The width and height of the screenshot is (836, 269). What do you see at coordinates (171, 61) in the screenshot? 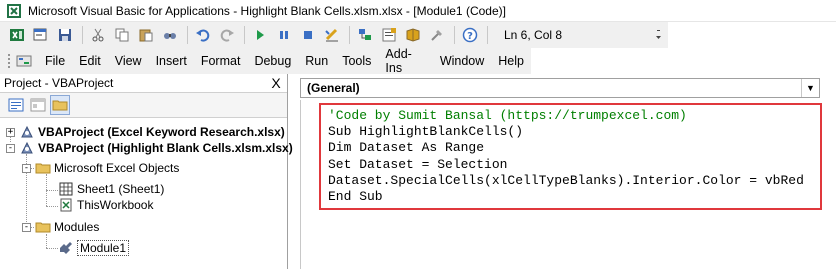
I see `menu-insert: Insert` at bounding box center [171, 61].